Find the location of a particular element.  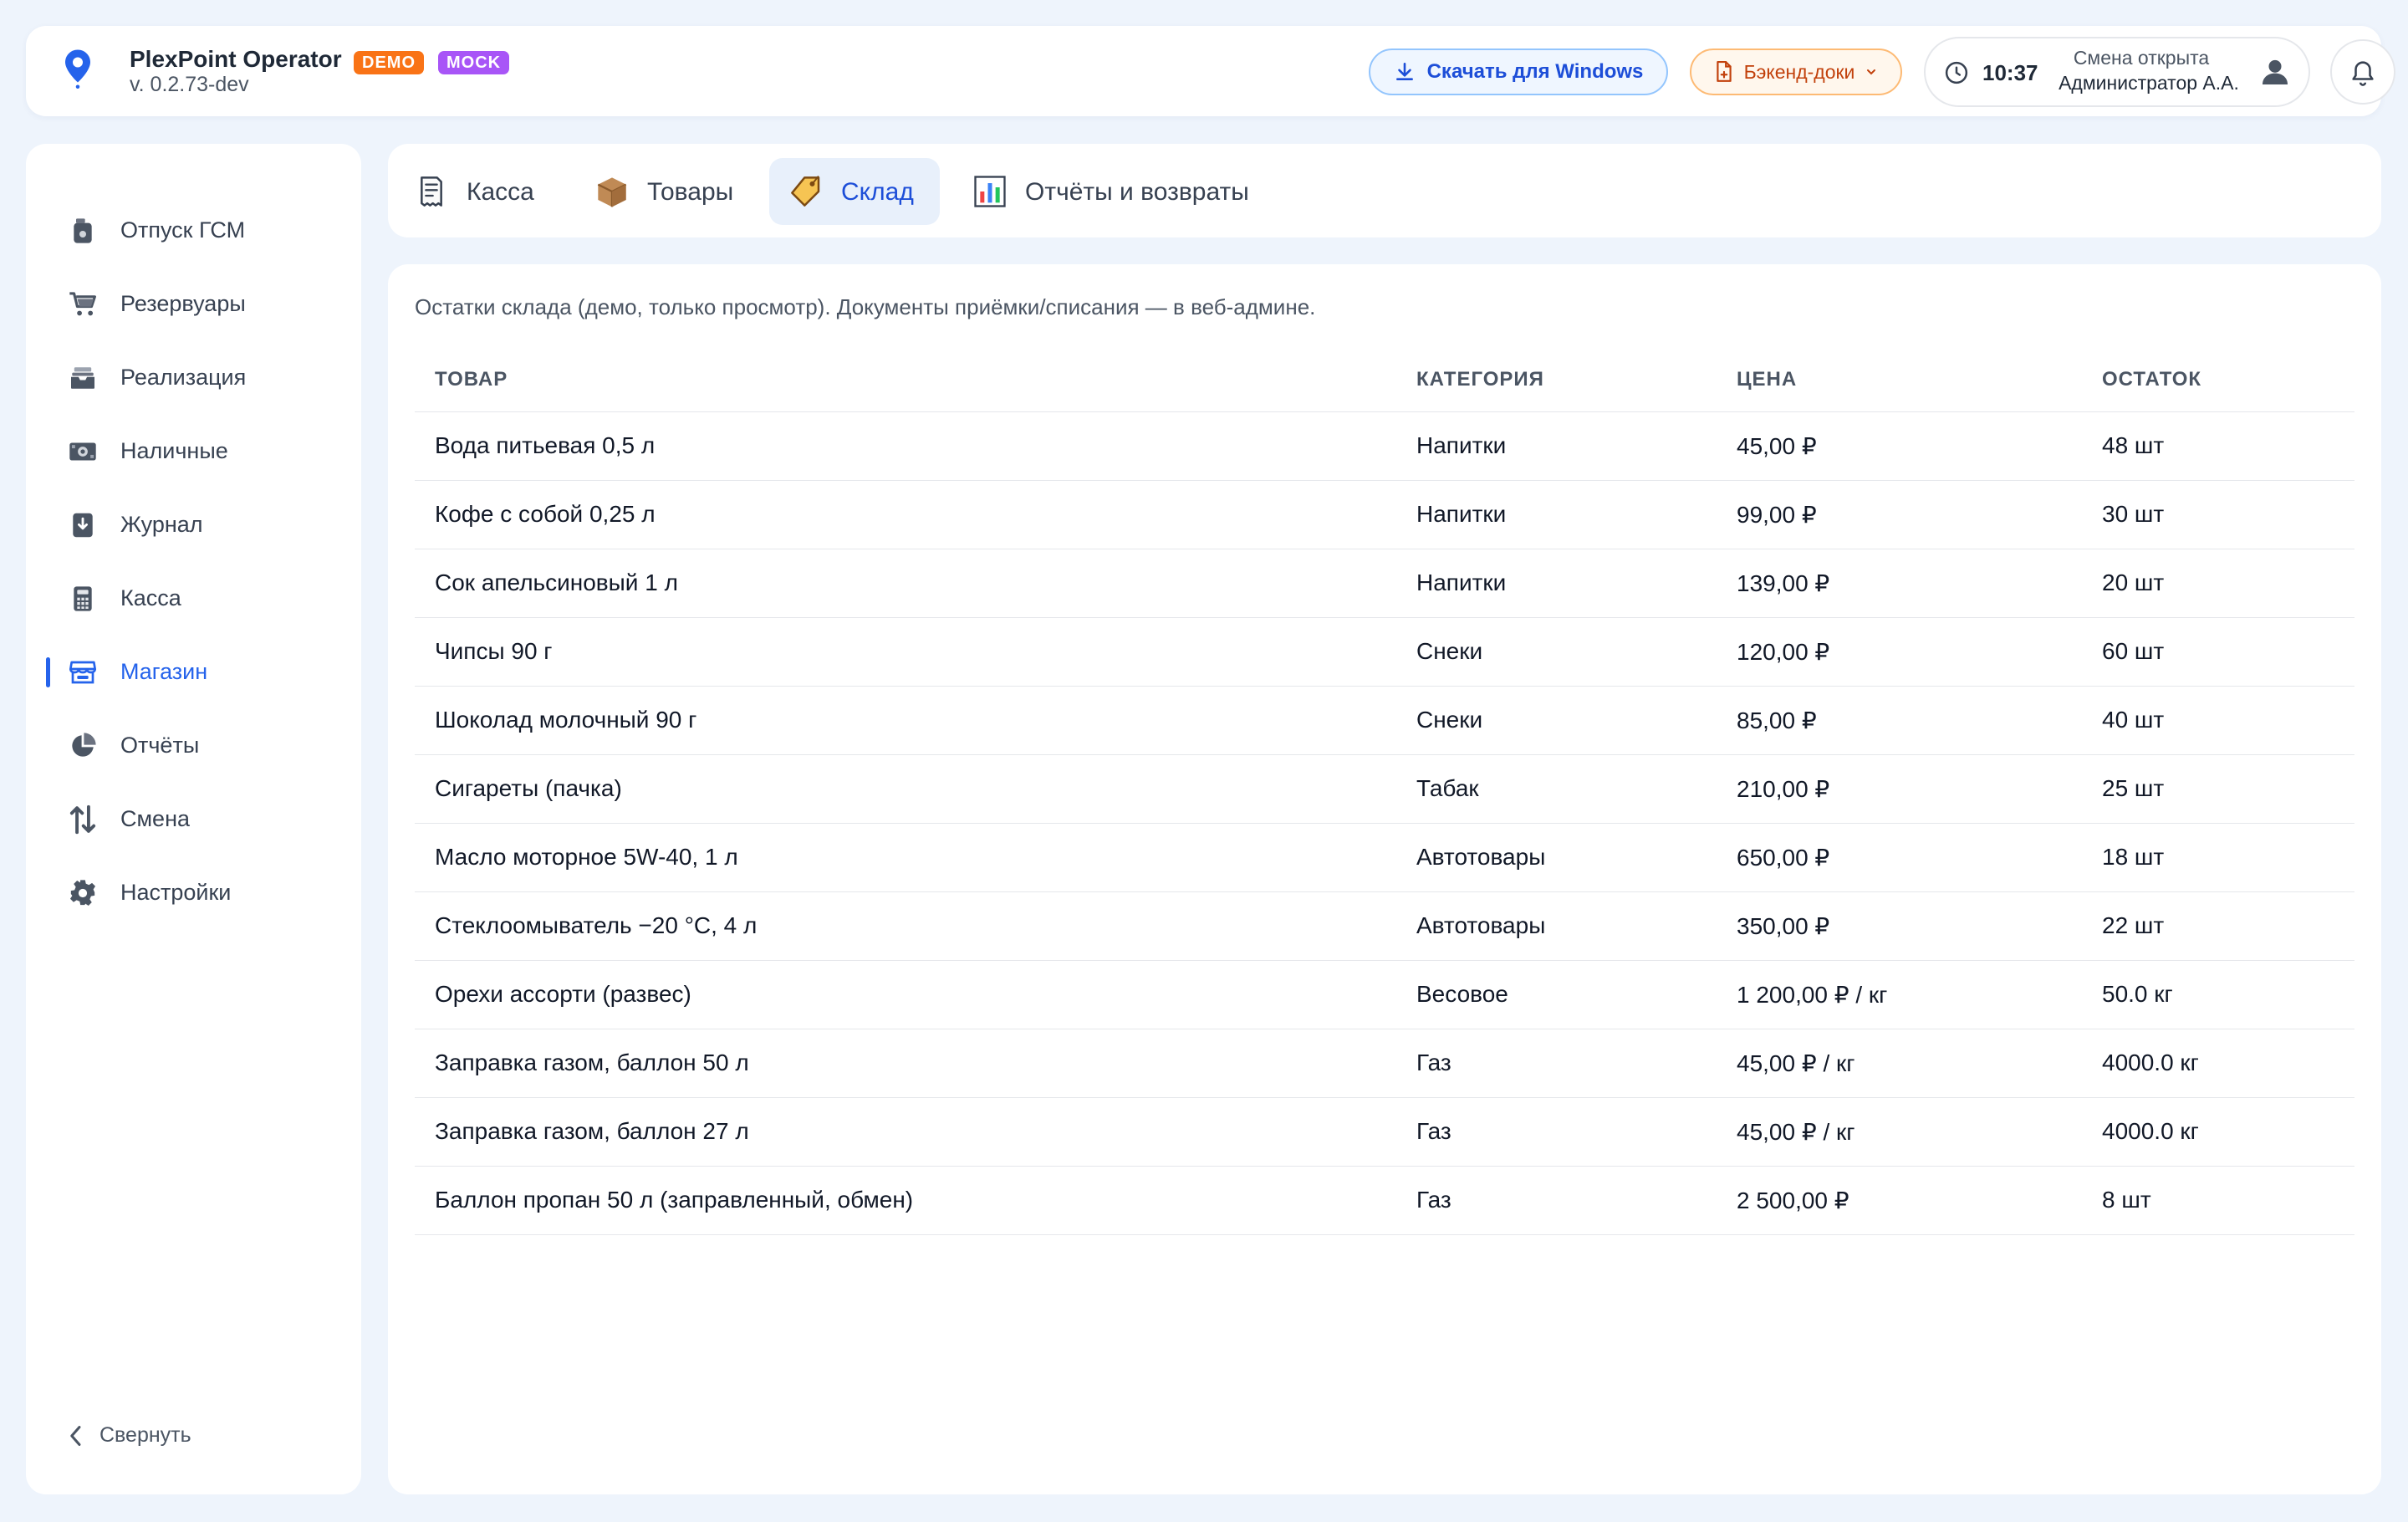

shift-user-name: Администратор А.А. is located at coordinates (2149, 83).